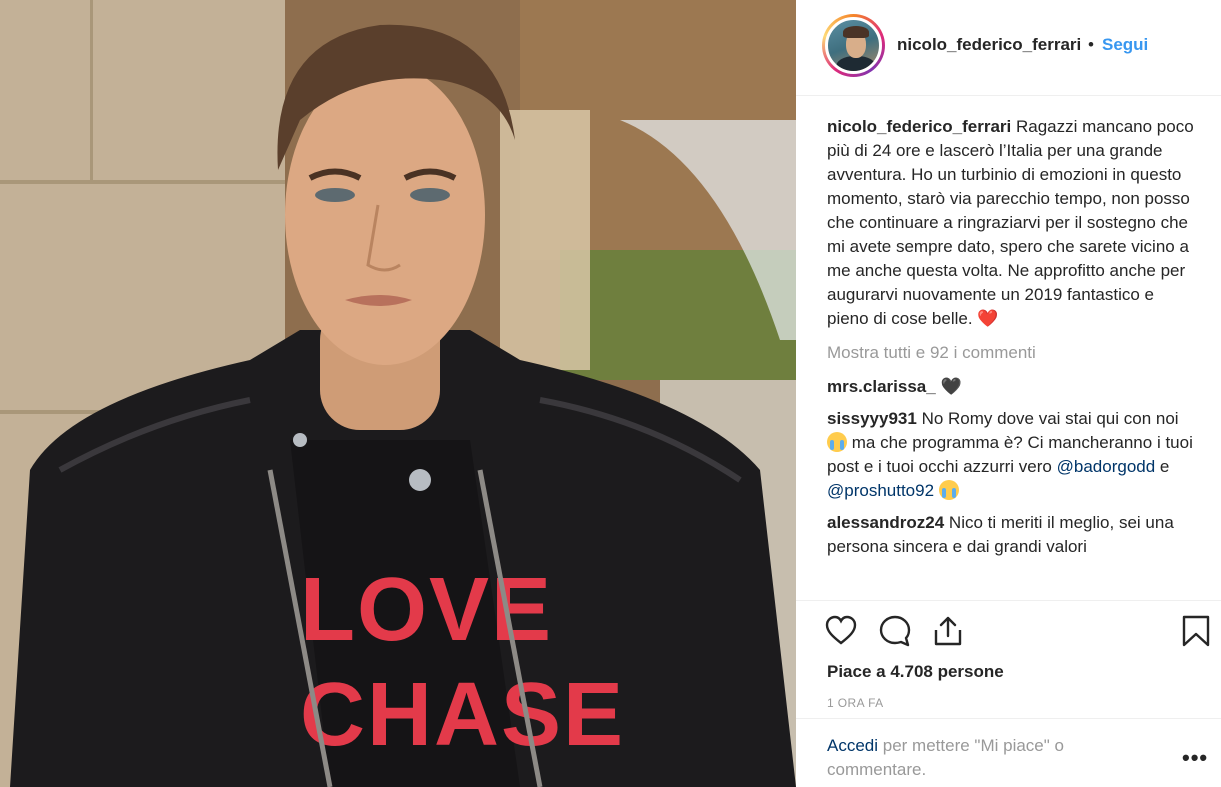  What do you see at coordinates (988, 318) in the screenshot?
I see `red-heart-emoji: ❤️` at bounding box center [988, 318].